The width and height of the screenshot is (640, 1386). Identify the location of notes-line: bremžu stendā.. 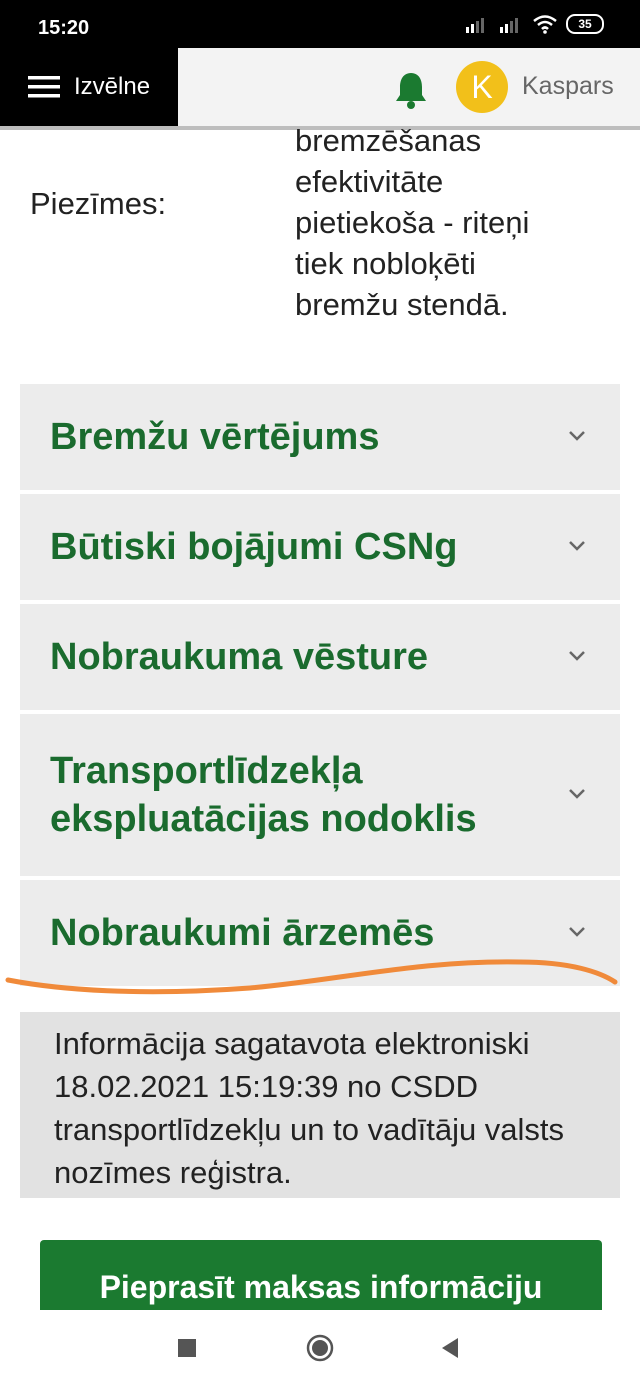
(402, 304).